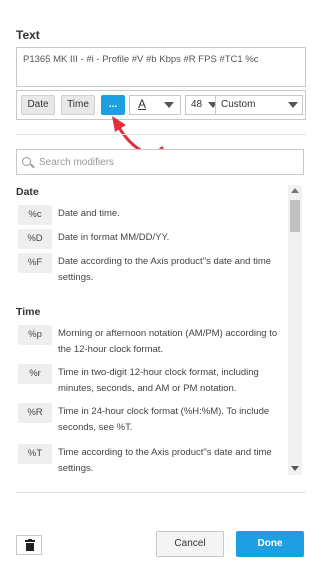 The width and height of the screenshot is (322, 573). Describe the element at coordinates (28, 312) in the screenshot. I see `group-title-time: Time` at that location.